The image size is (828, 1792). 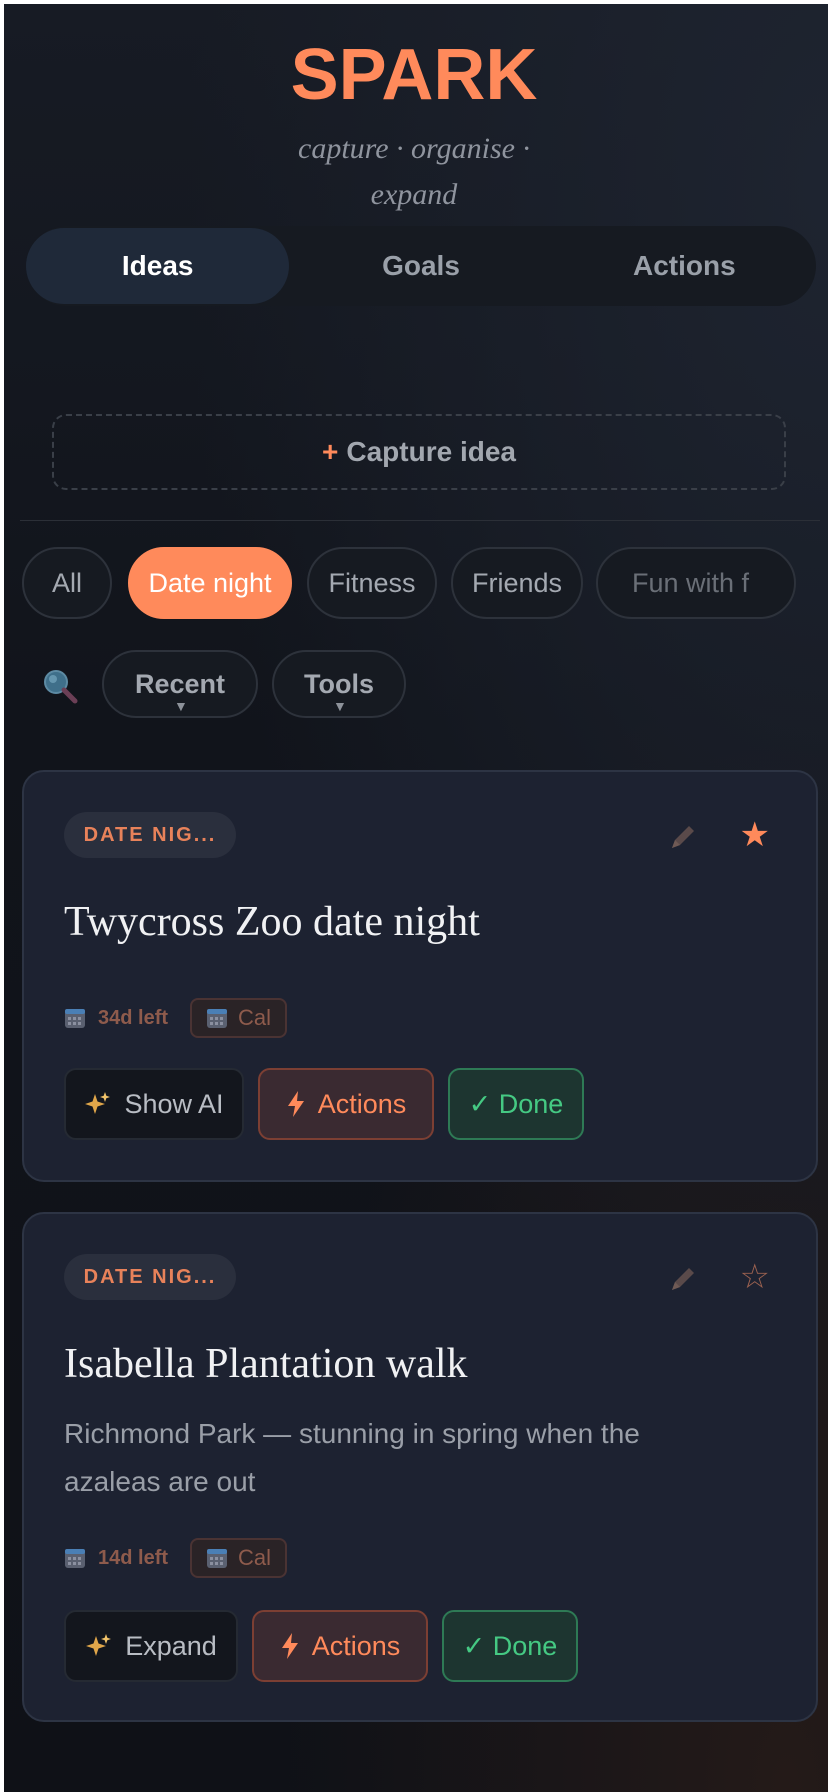 What do you see at coordinates (330, 451) in the screenshot?
I see `plus-icon: +` at bounding box center [330, 451].